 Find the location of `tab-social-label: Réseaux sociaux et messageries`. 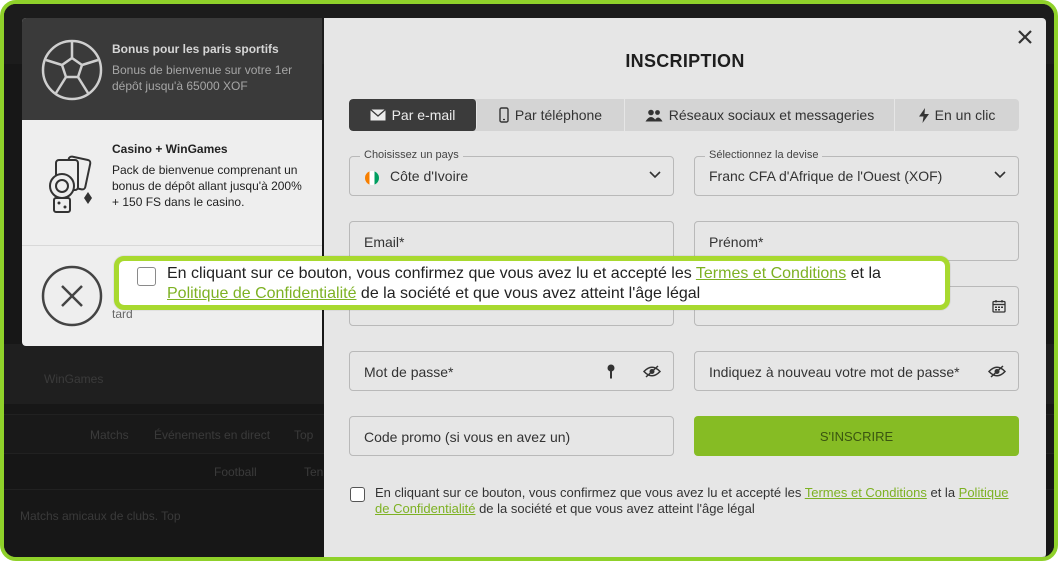

tab-social-label: Réseaux sociaux et messageries is located at coordinates (771, 115).